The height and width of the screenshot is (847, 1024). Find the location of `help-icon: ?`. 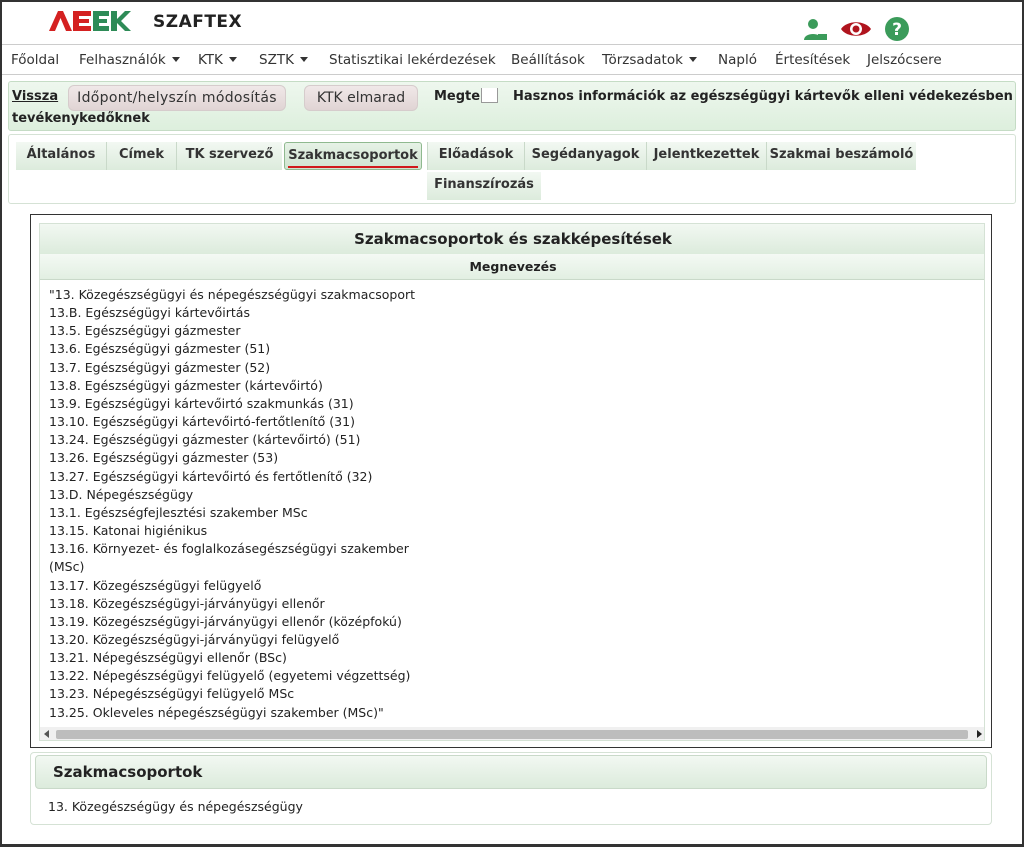

help-icon: ? is located at coordinates (897, 29).